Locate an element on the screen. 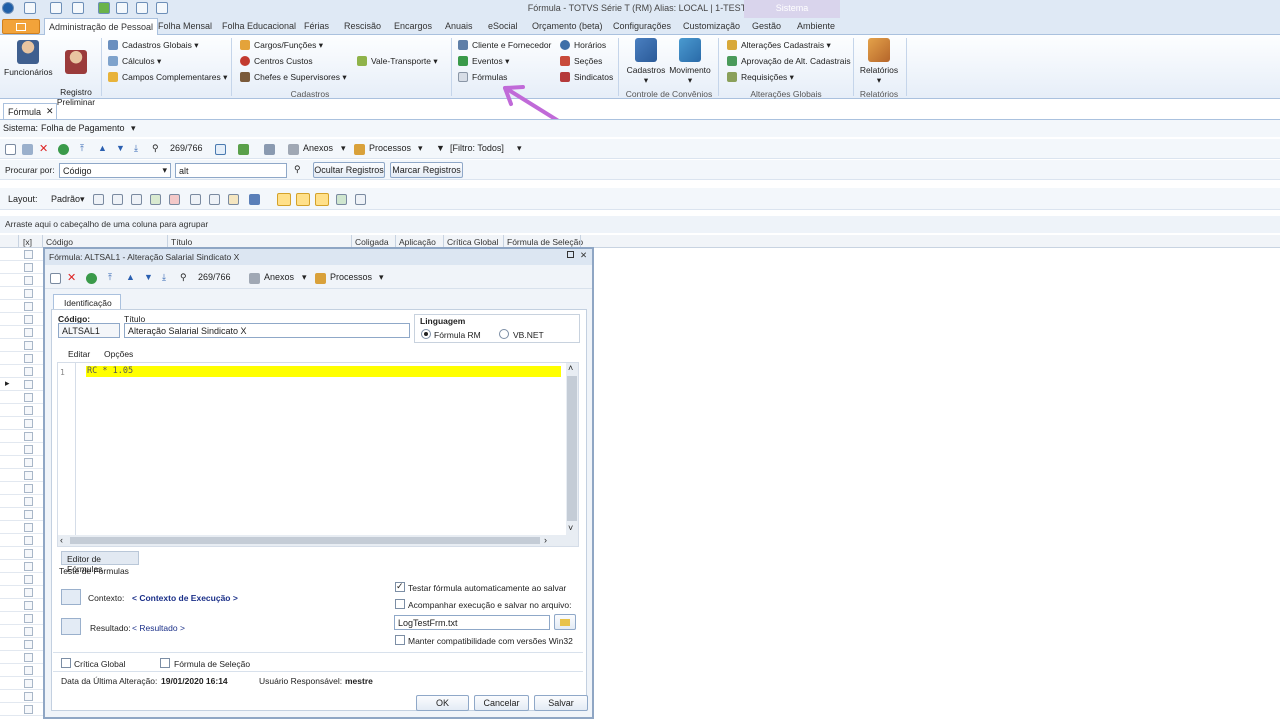 The width and height of the screenshot is (1280, 720). dialog-anexos-menu: Anexos is located at coordinates (279, 277).